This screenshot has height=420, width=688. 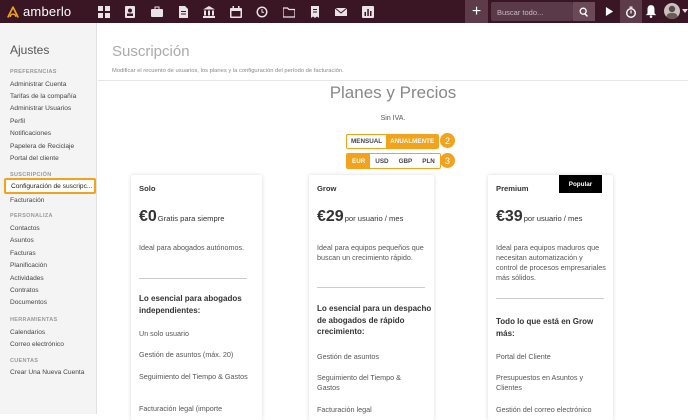 I want to click on popular-badge: Popular, so click(x=580, y=184).